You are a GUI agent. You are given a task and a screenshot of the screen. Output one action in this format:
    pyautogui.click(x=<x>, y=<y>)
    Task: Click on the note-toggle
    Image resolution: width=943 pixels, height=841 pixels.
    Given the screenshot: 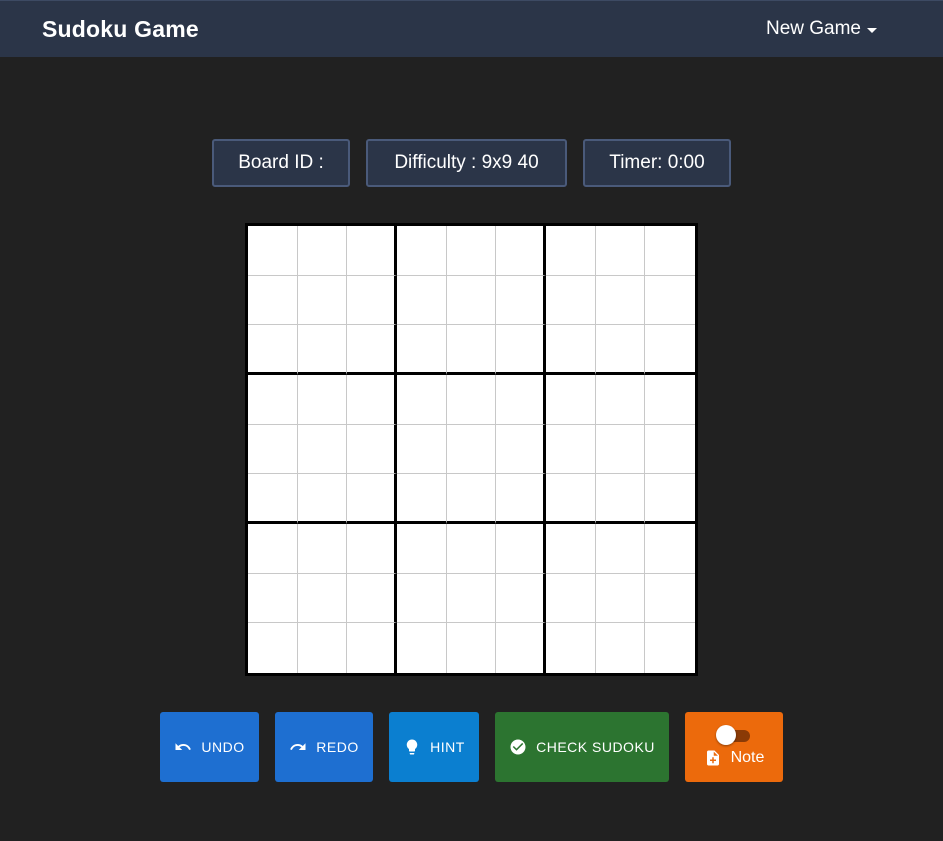 What is the action you would take?
    pyautogui.click(x=734, y=734)
    